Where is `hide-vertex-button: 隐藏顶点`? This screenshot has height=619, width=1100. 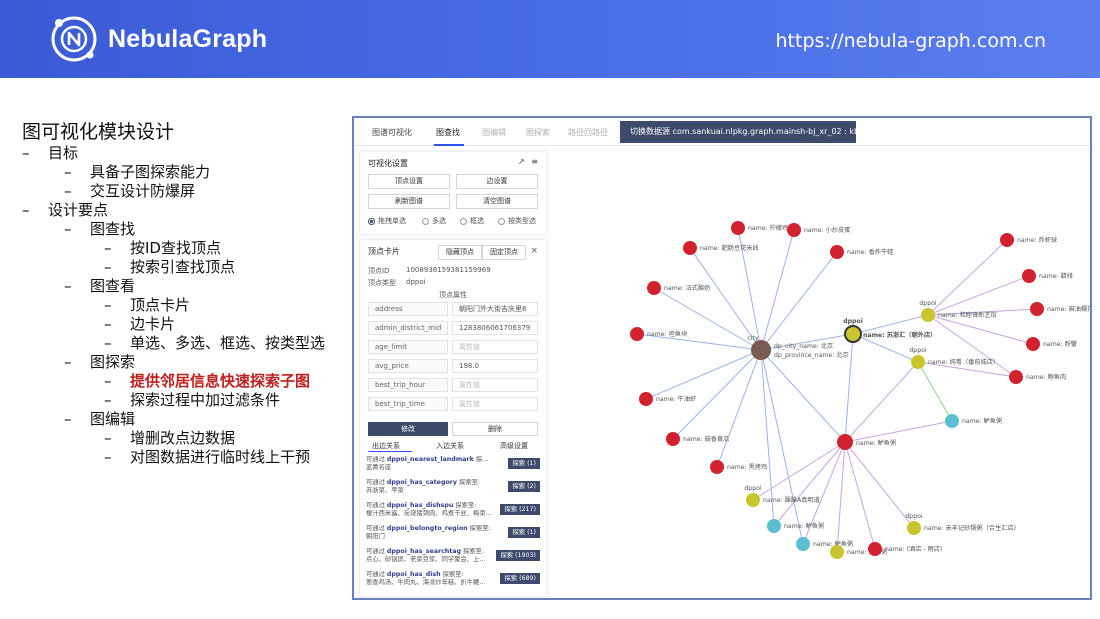 hide-vertex-button: 隐藏顶点 is located at coordinates (460, 252).